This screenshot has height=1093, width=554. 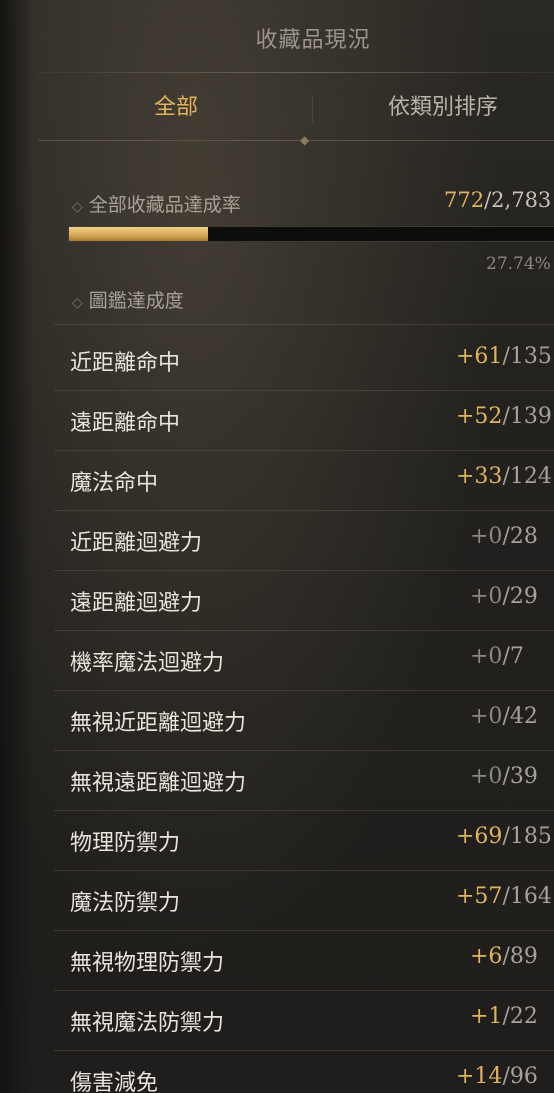 I want to click on stat-value: +0/42, so click(x=504, y=716).